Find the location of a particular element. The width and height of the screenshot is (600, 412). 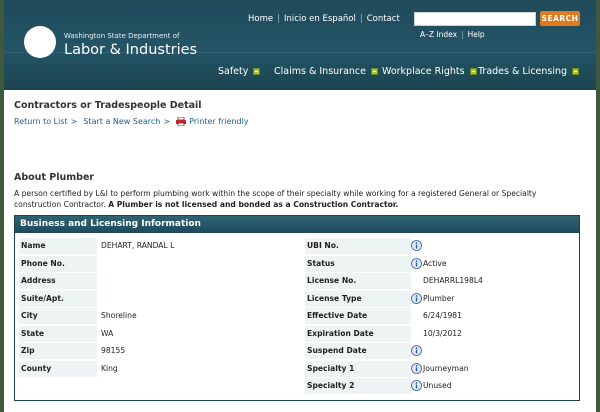

printer-friendly-link: Printer friendly is located at coordinates (219, 121).